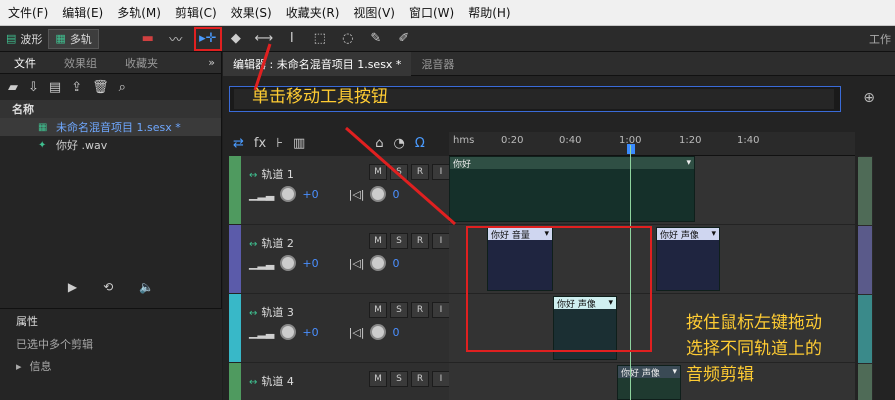 The width and height of the screenshot is (895, 400). What do you see at coordinates (139, 12) in the screenshot?
I see `menu-multitrack: 多轨(M)` at bounding box center [139, 12].